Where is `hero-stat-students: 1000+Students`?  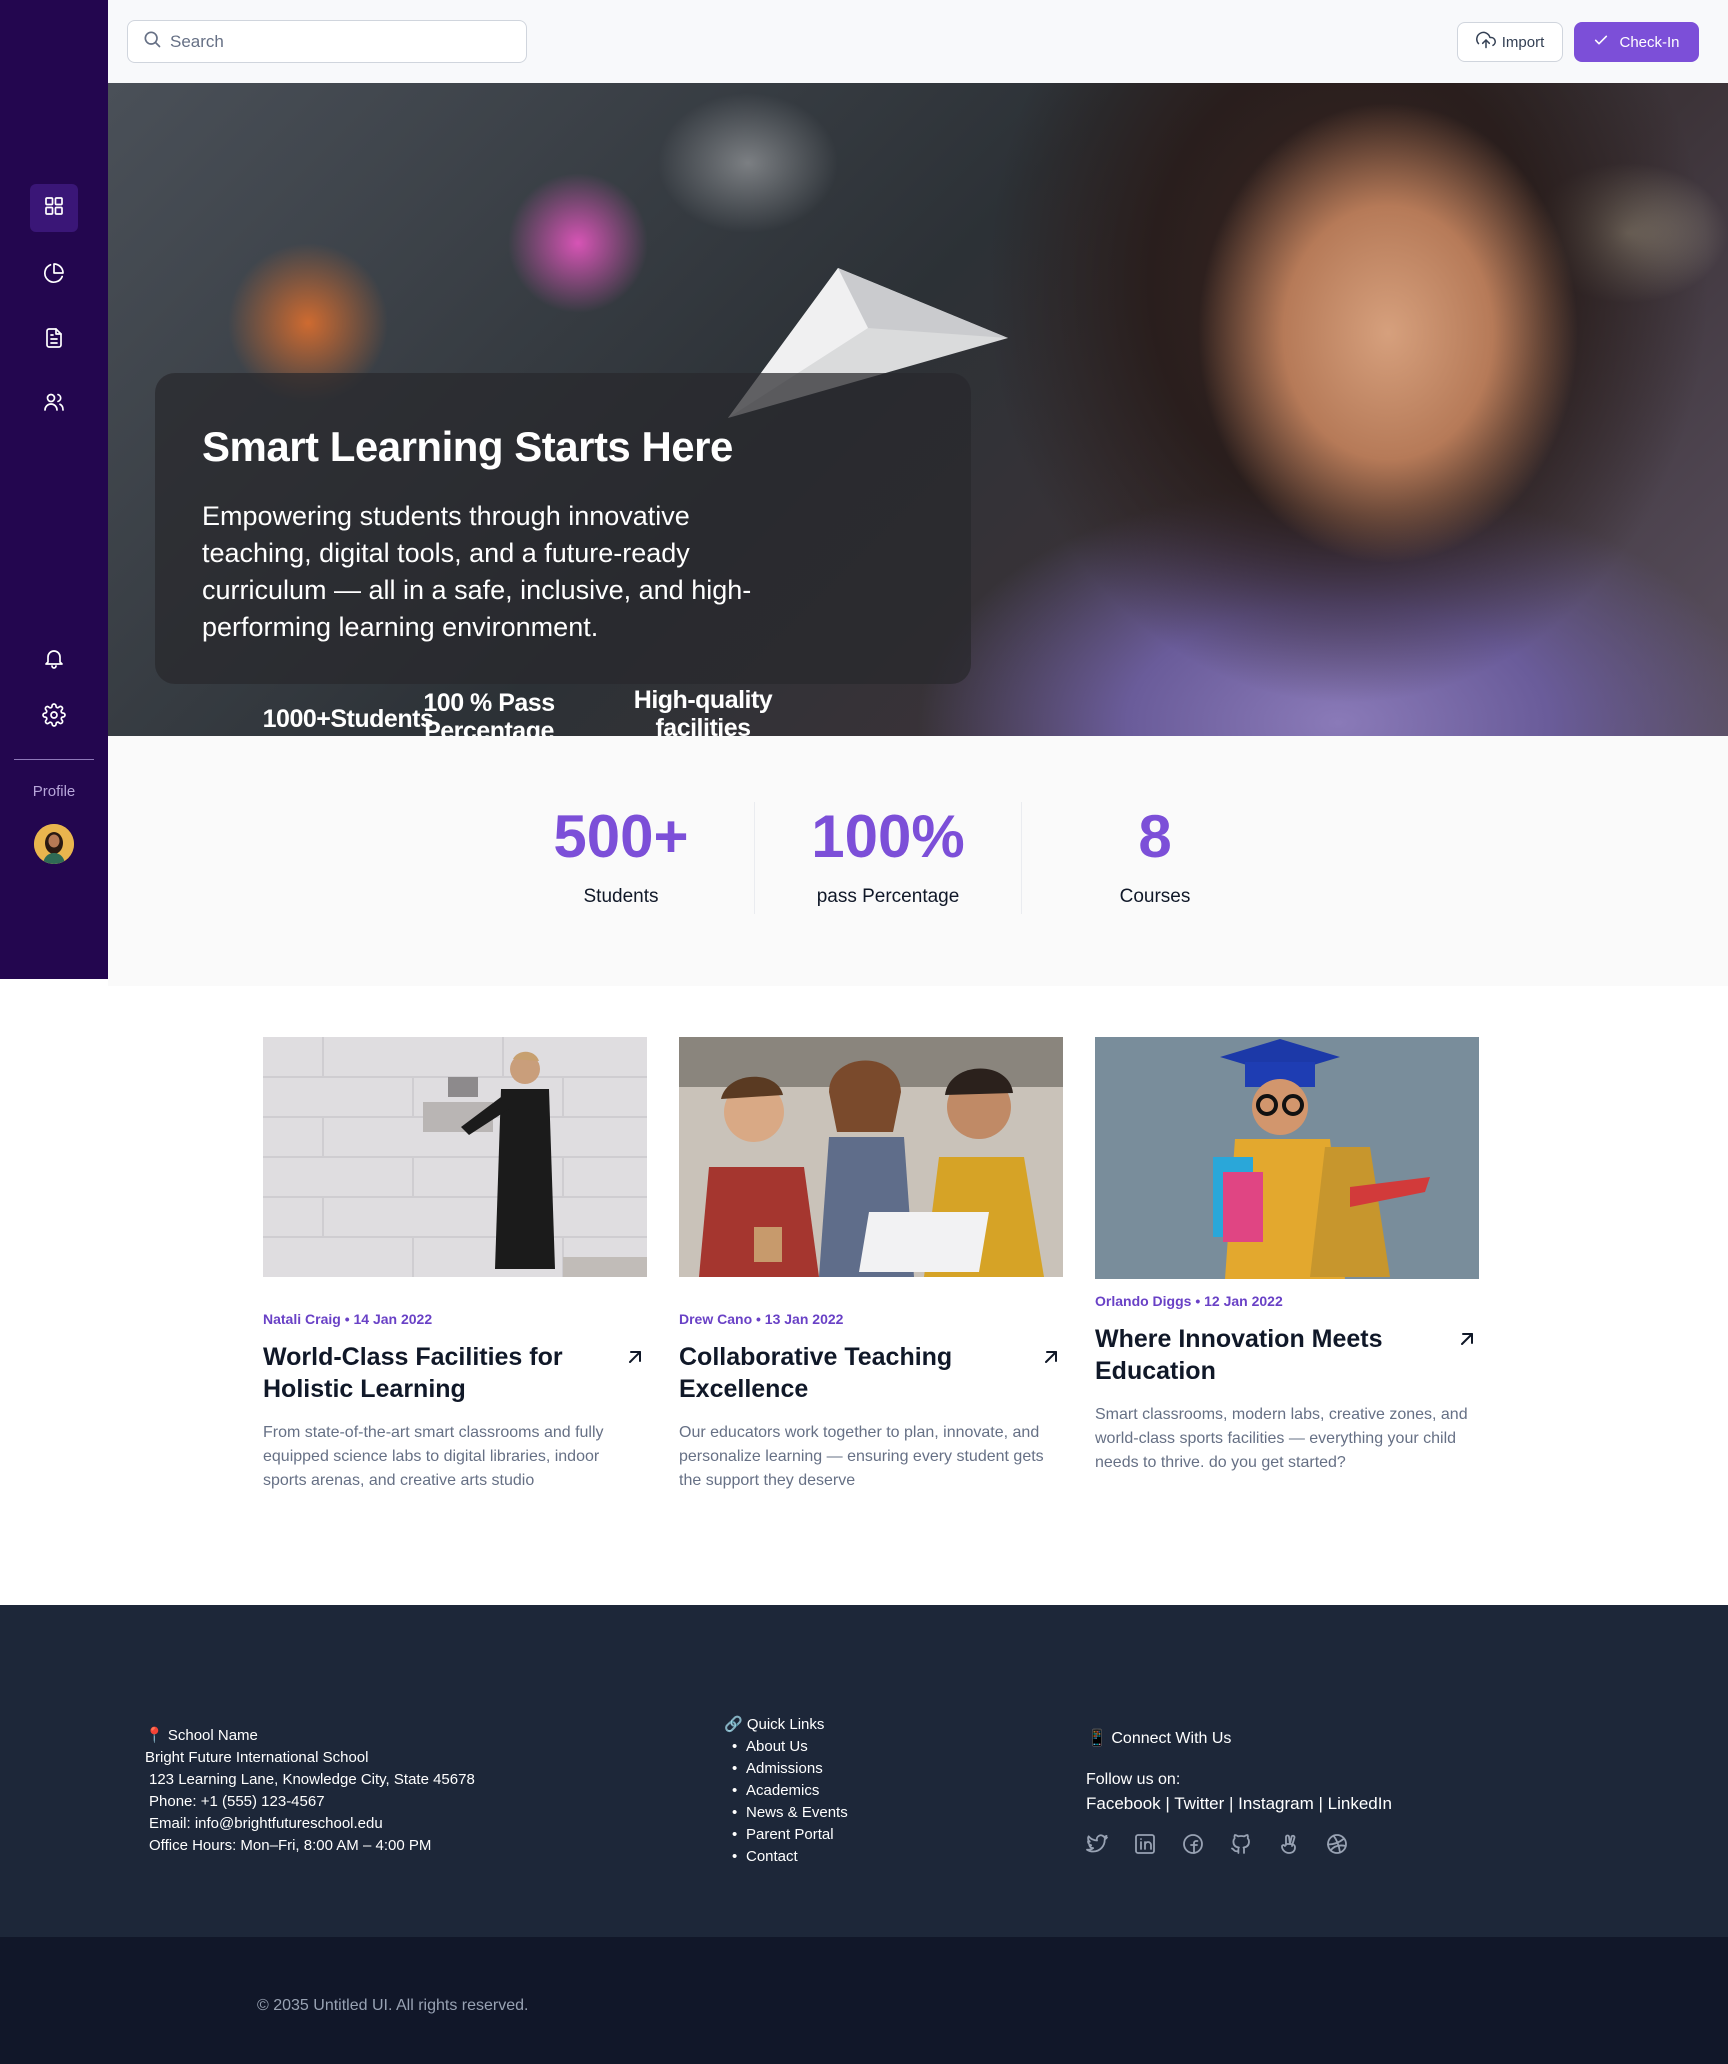
hero-stat-students: 1000+Students is located at coordinates (348, 719).